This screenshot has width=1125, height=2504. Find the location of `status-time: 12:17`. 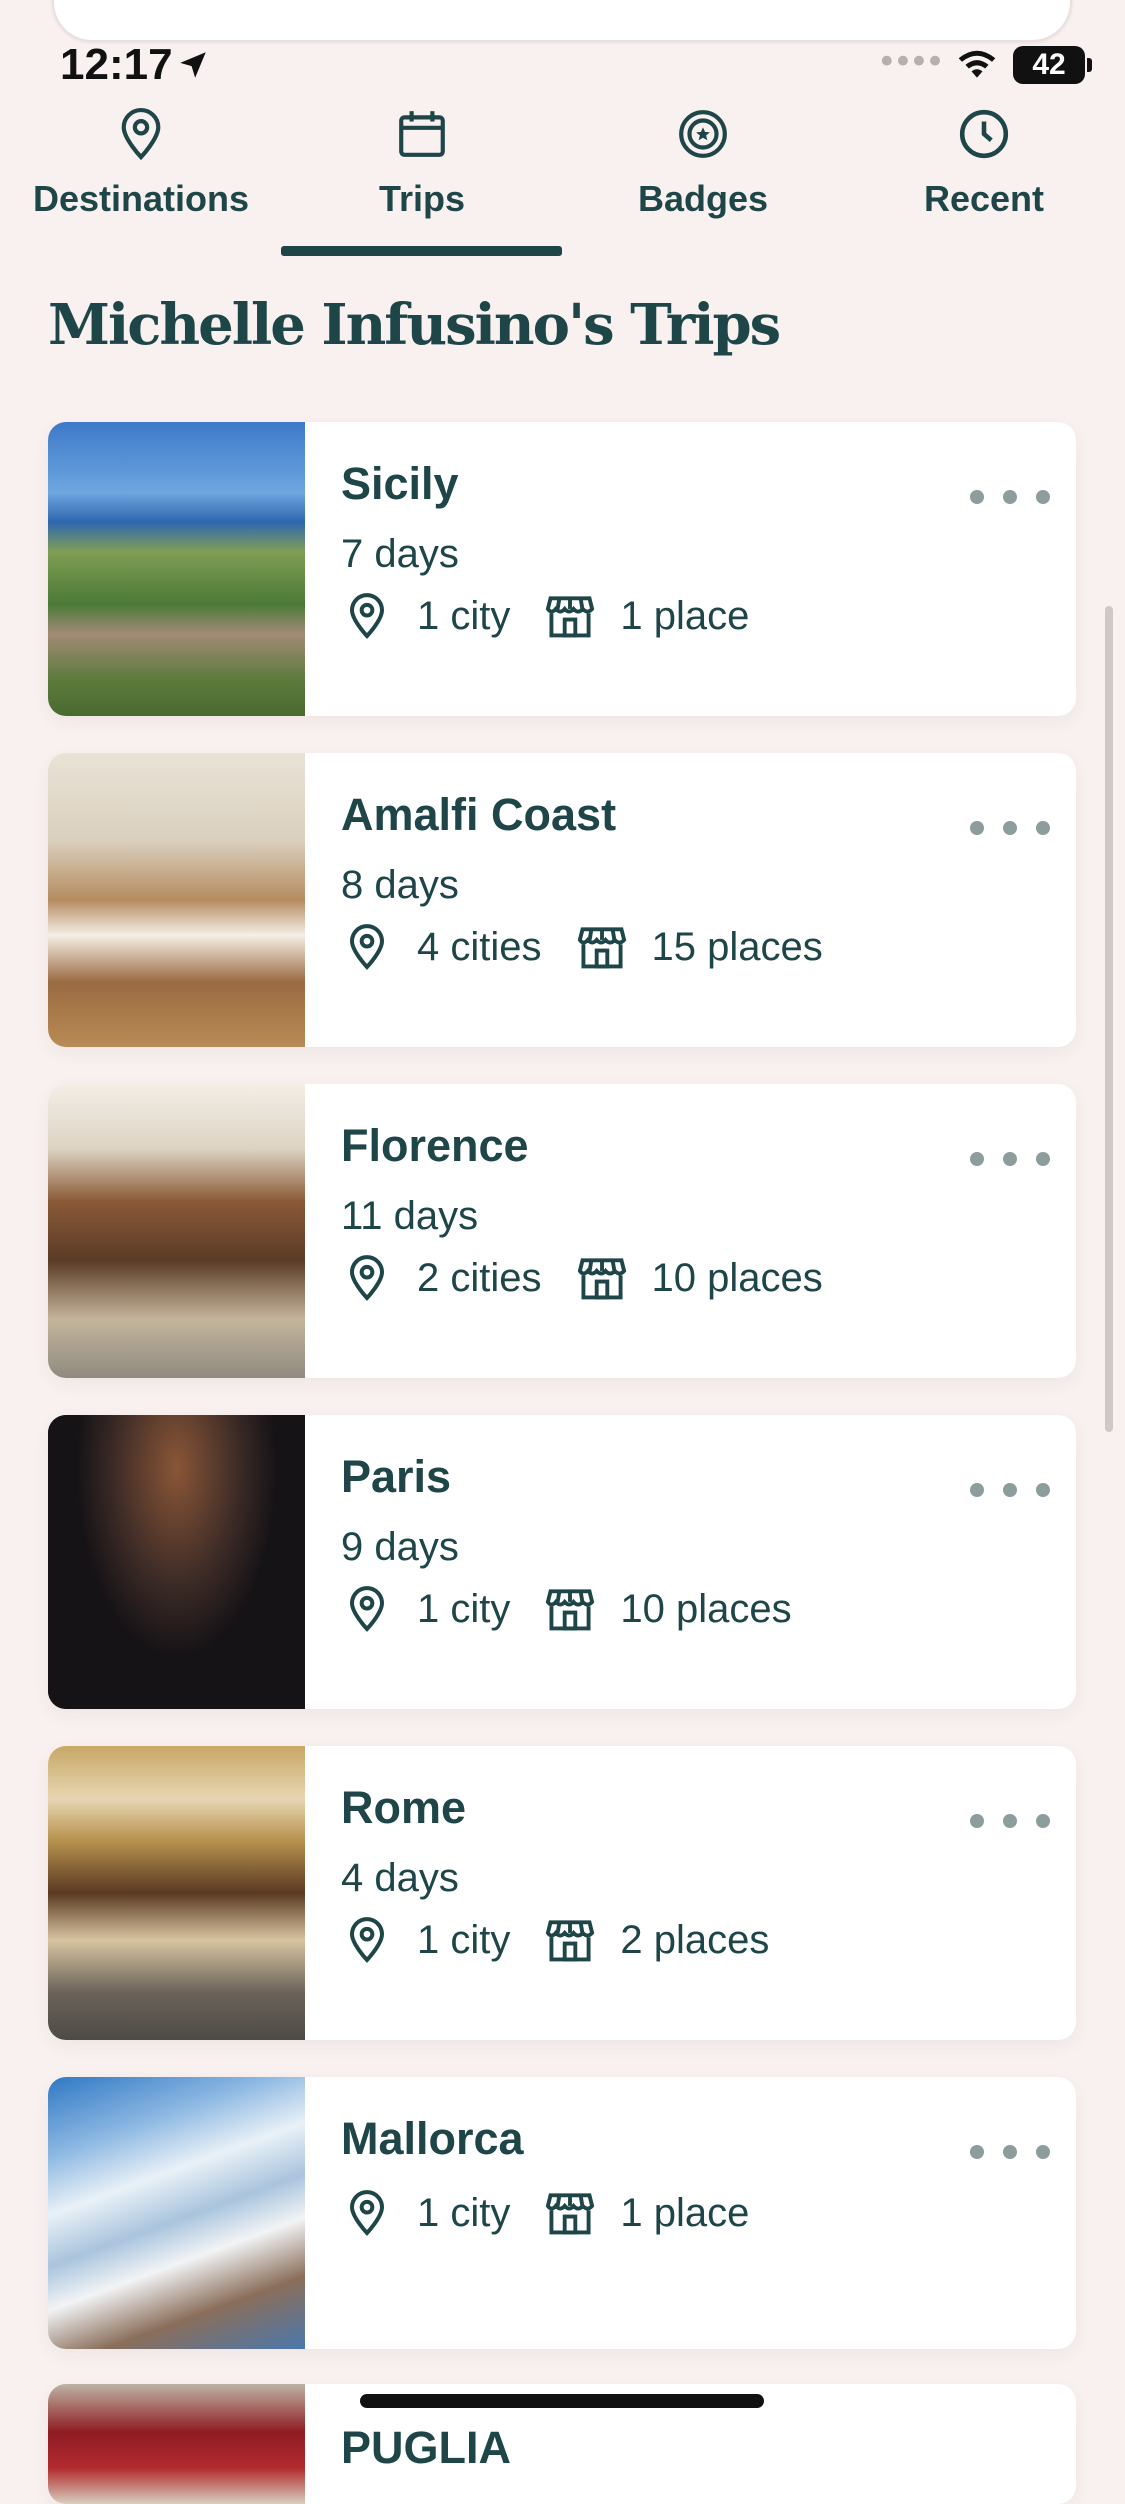

status-time: 12:17 is located at coordinates (116, 64).